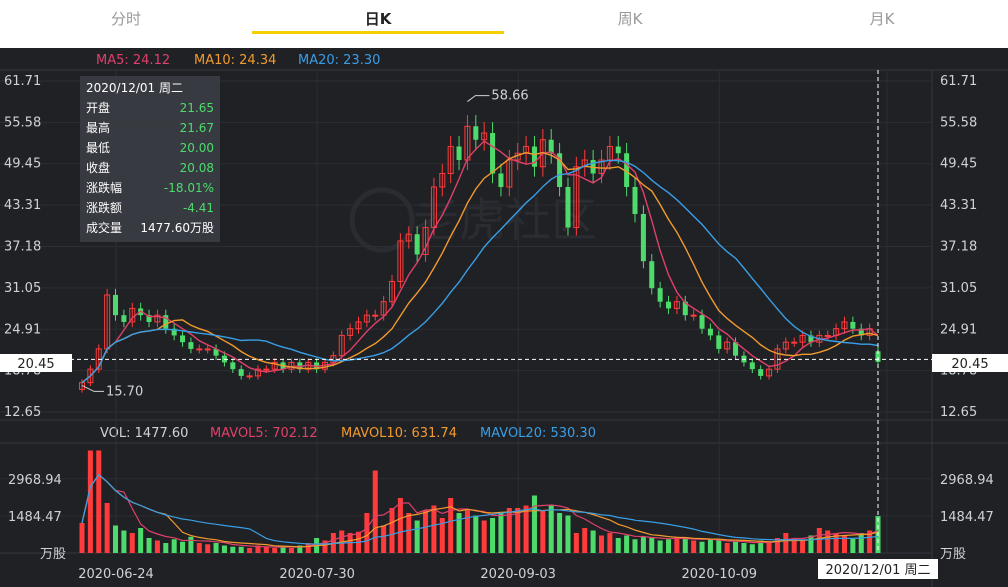 Image resolution: width=1008 pixels, height=587 pixels. What do you see at coordinates (958, 412) in the screenshot?
I see `price-tick-right: 12.65` at bounding box center [958, 412].